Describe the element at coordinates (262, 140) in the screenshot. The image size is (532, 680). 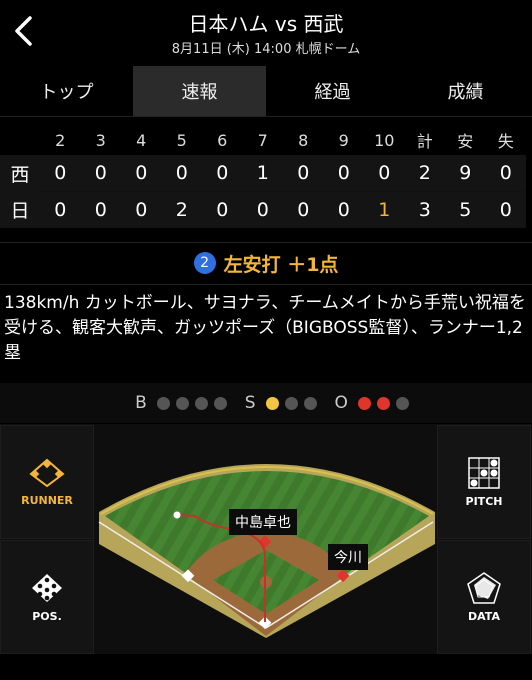
I see `inning-header: 7` at that location.